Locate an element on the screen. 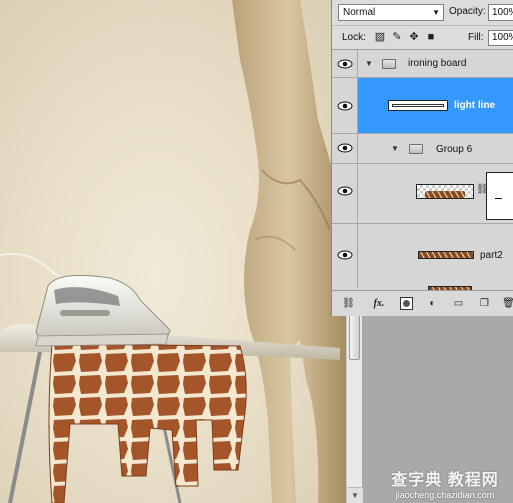 This screenshot has width=513, height=503. fx-icon: fx. is located at coordinates (379, 303).